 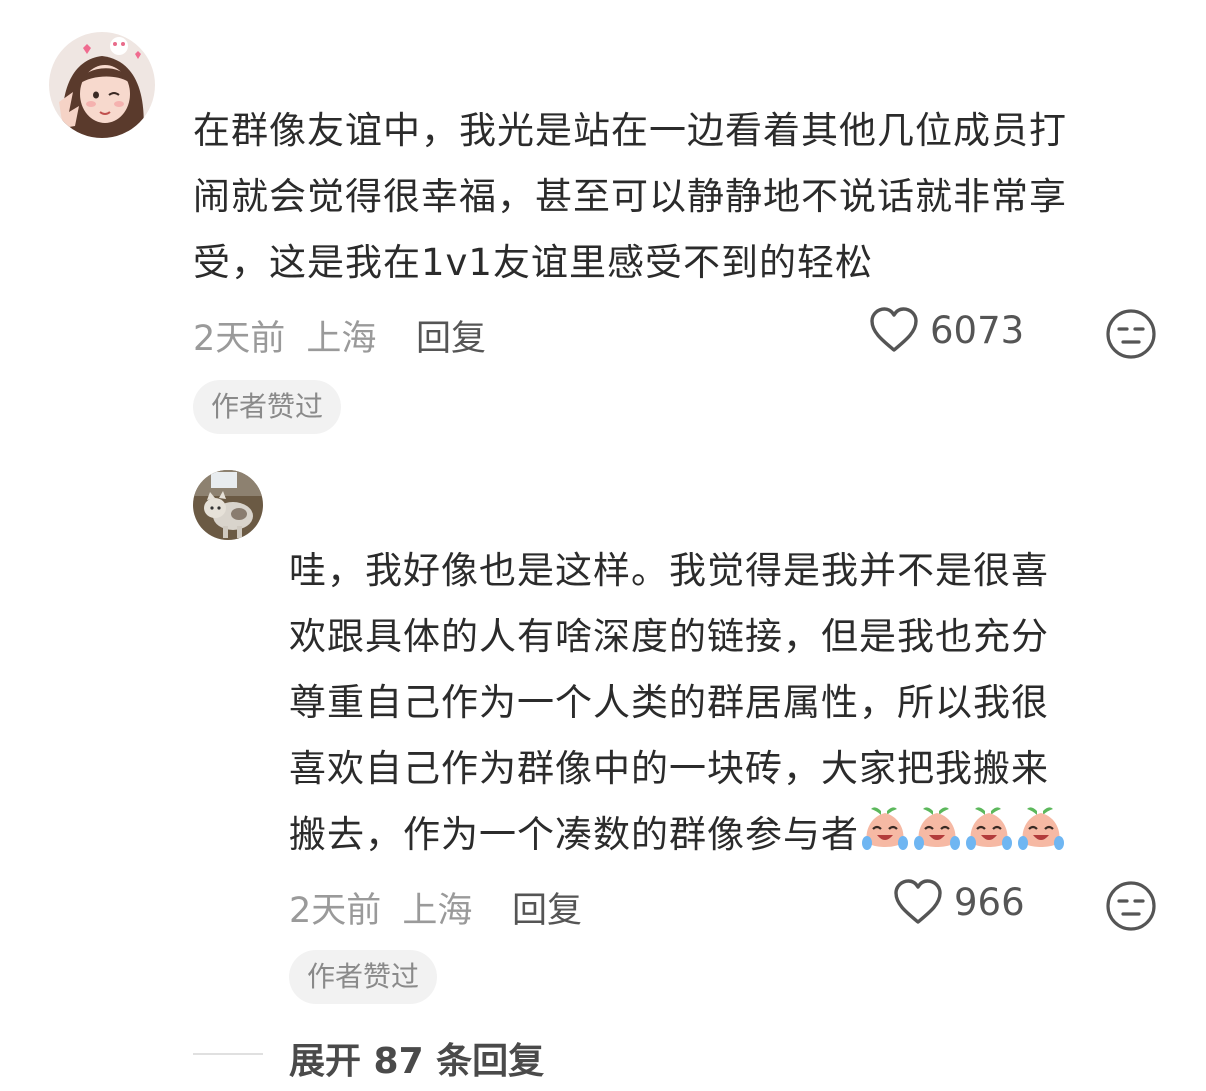 What do you see at coordinates (669, 636) in the screenshot?
I see `comment-line: 欢跟具体的人有啥深度的链接，但是我也充分` at bounding box center [669, 636].